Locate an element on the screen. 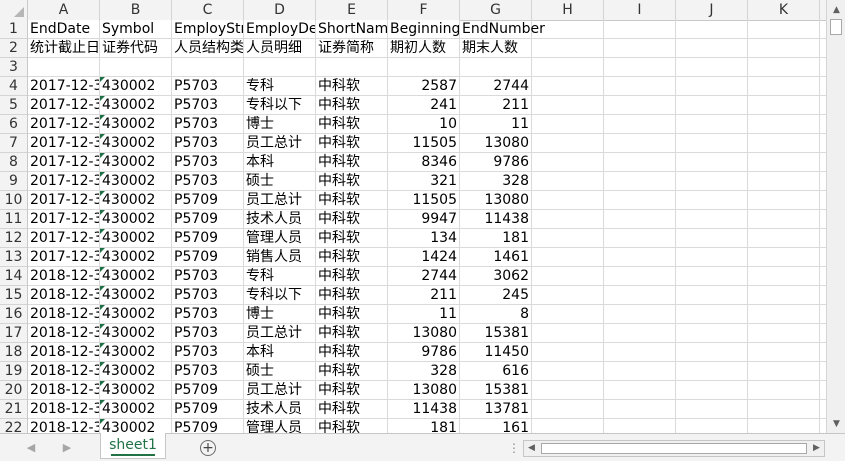  row-header-2: 2 is located at coordinates (13, 48).